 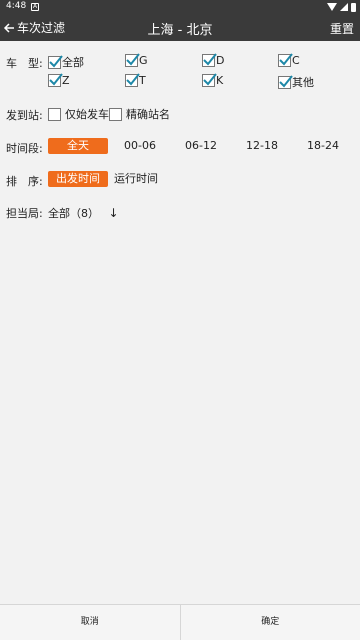 What do you see at coordinates (143, 60) in the screenshot?
I see `checkbox-label: G` at bounding box center [143, 60].